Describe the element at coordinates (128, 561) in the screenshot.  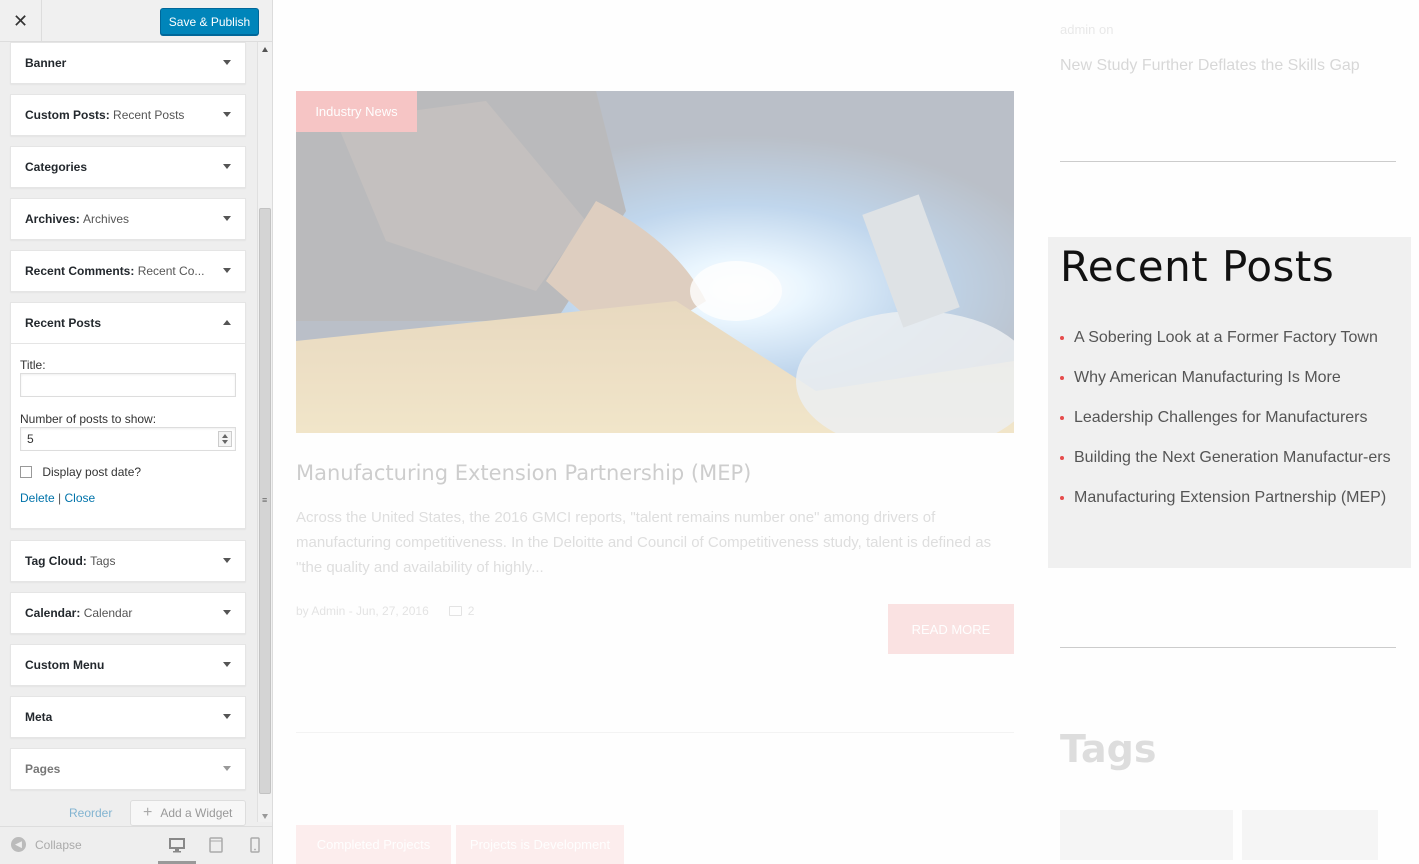
I see `widget-tag-cloud: Tag Cloud: Tags` at that location.